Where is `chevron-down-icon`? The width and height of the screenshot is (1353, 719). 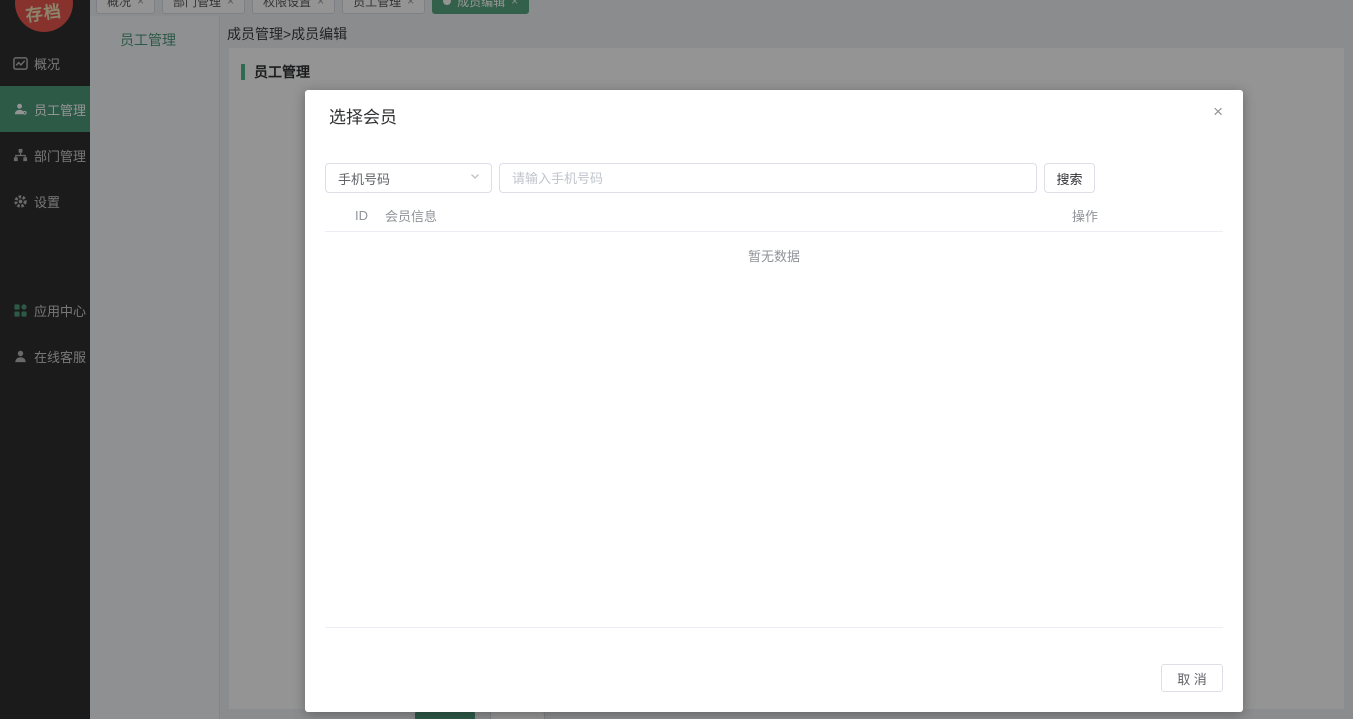 chevron-down-icon is located at coordinates (475, 178).